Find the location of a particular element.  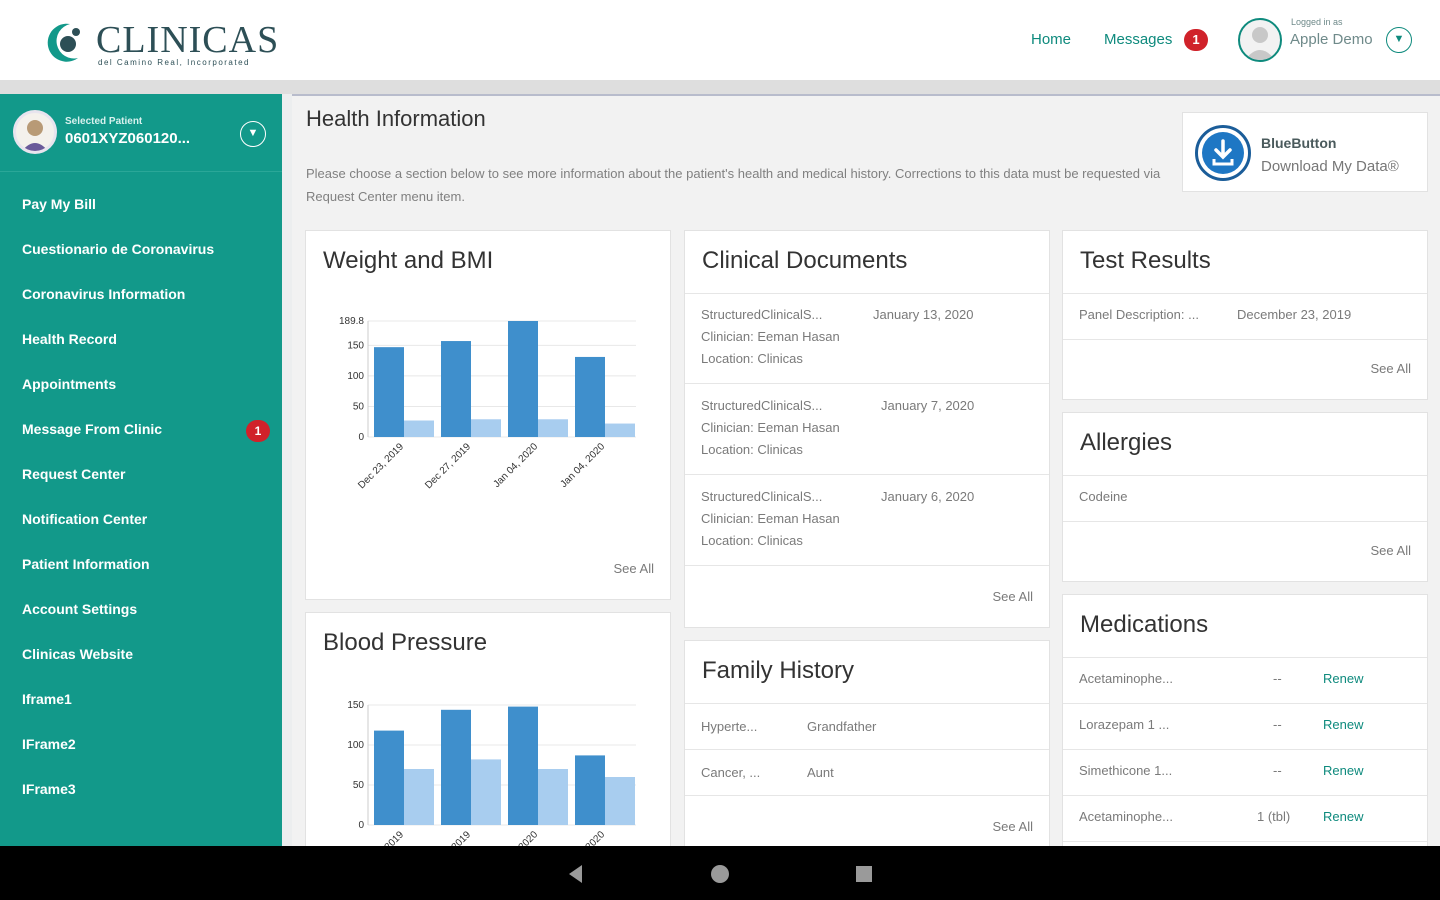

sidebar-item-pay-my-bill: Pay My Bill is located at coordinates (59, 204).